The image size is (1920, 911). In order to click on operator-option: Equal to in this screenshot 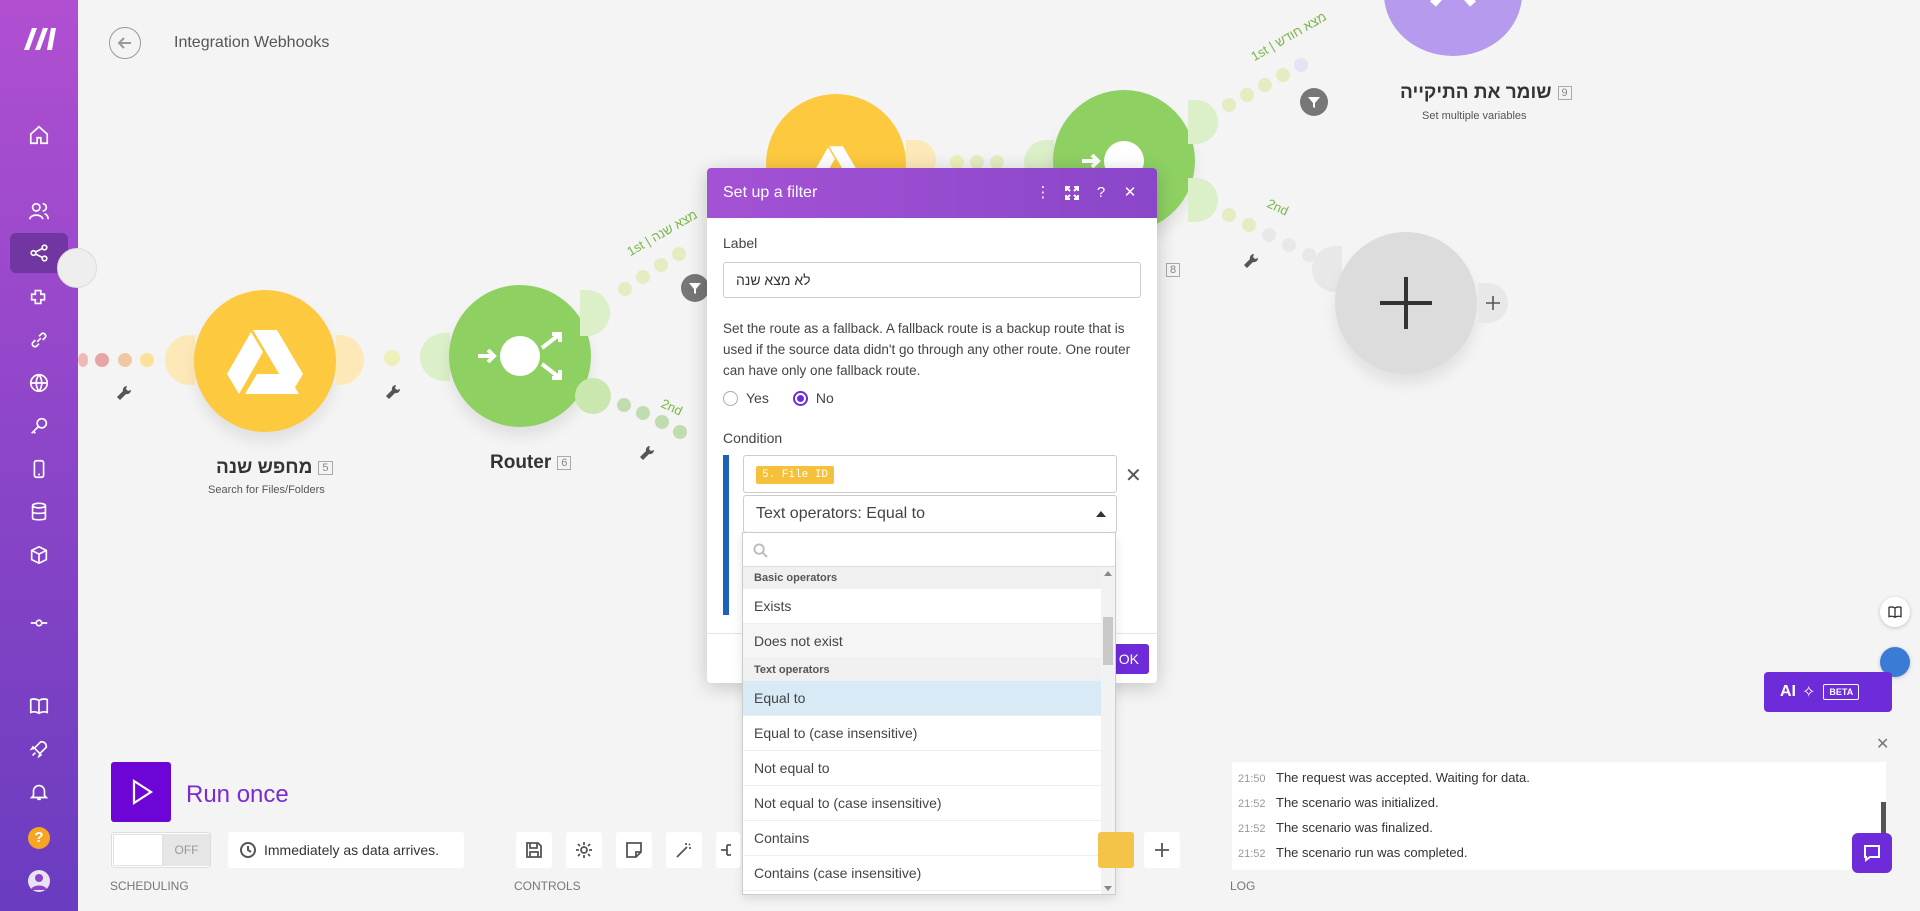, I will do `click(922, 698)`.